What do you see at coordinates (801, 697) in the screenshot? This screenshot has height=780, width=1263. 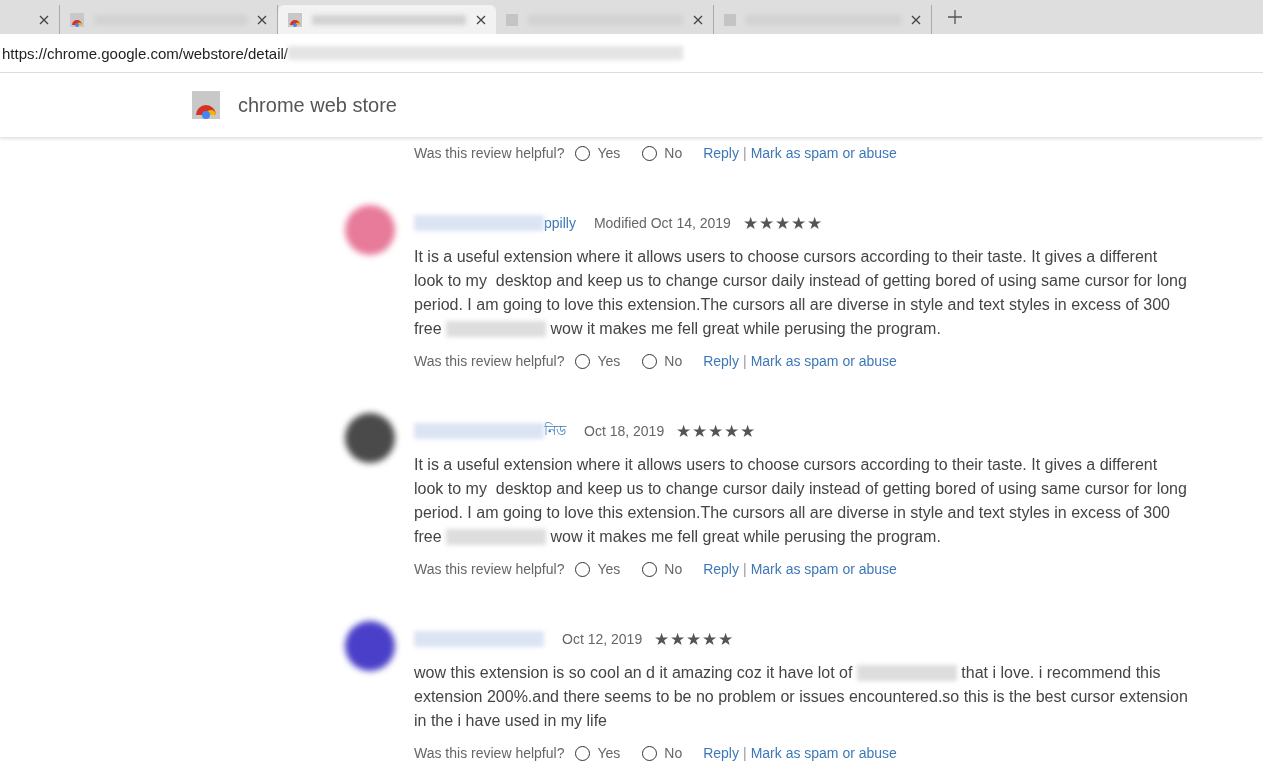 I see `review-text: wow this extension is so cool an d it amazing coz it have lot of that i love. i recommend this extension 200%.and there seems to be no problem or issues encountered.so this is the best cursor extension in the i have used in my life` at bounding box center [801, 697].